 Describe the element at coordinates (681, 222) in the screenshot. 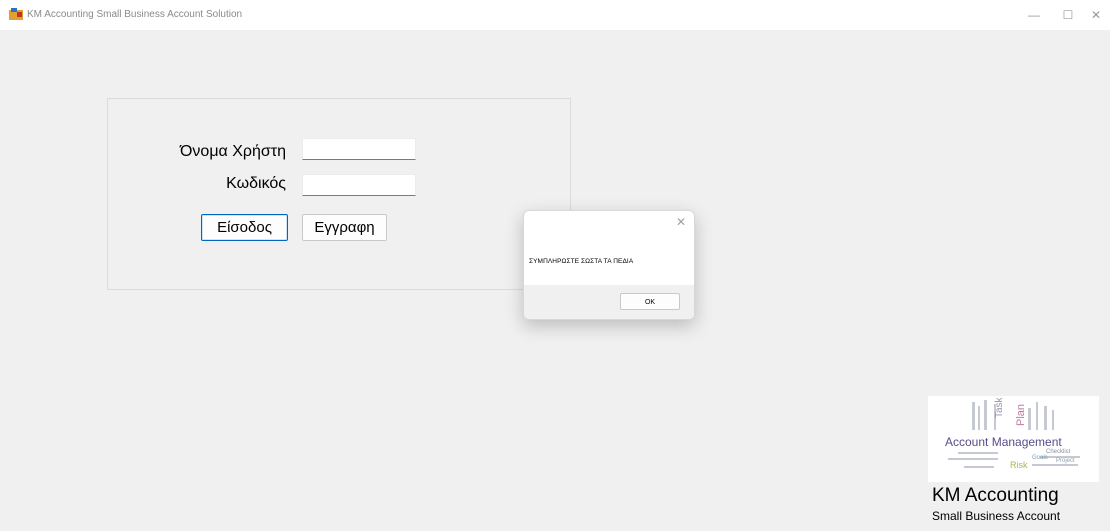

I see `dialog-close-icon: ✕` at that location.